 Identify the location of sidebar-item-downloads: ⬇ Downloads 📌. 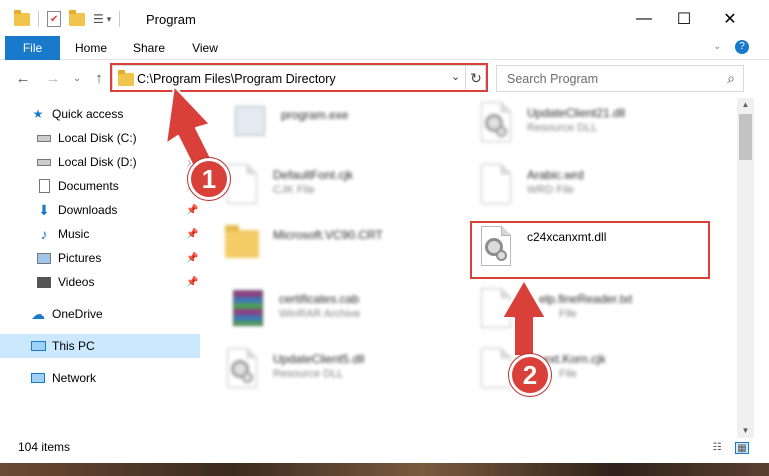
(100, 210).